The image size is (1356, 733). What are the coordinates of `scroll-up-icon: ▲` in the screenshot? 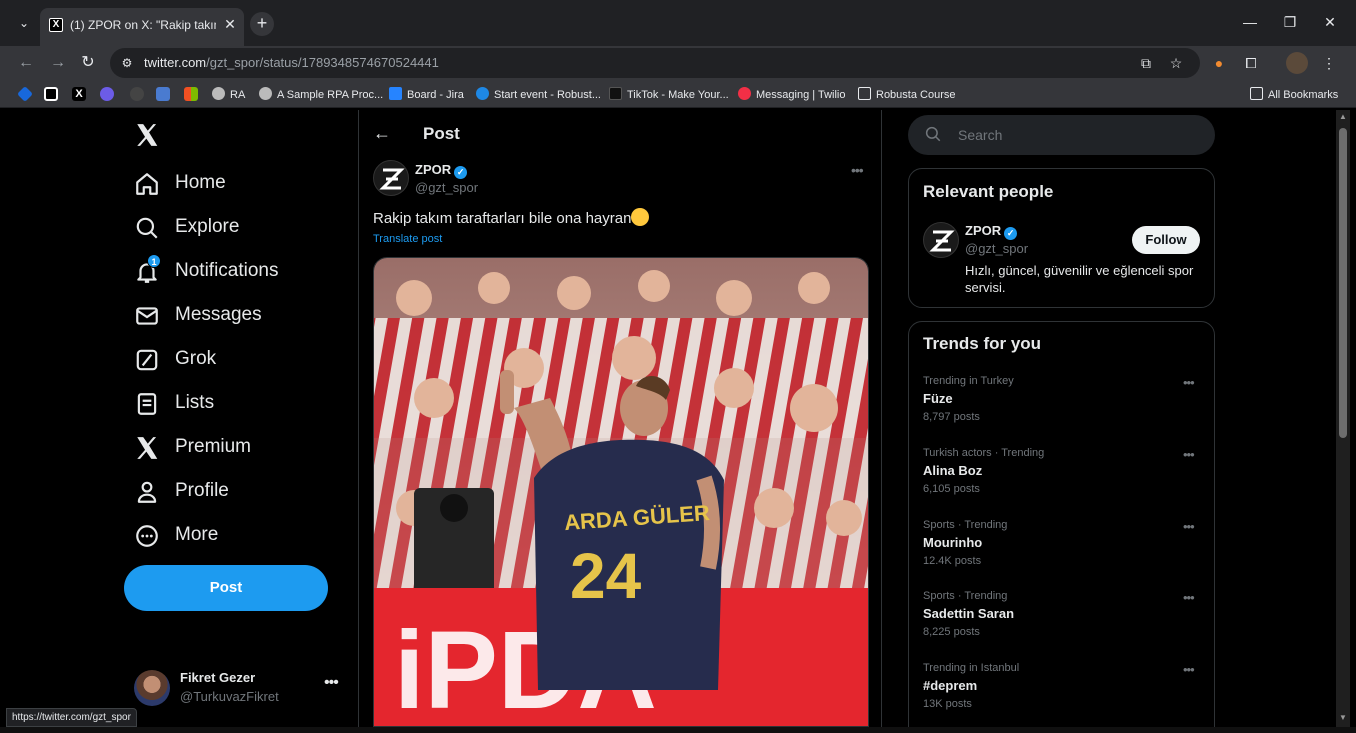 It's located at (1343, 117).